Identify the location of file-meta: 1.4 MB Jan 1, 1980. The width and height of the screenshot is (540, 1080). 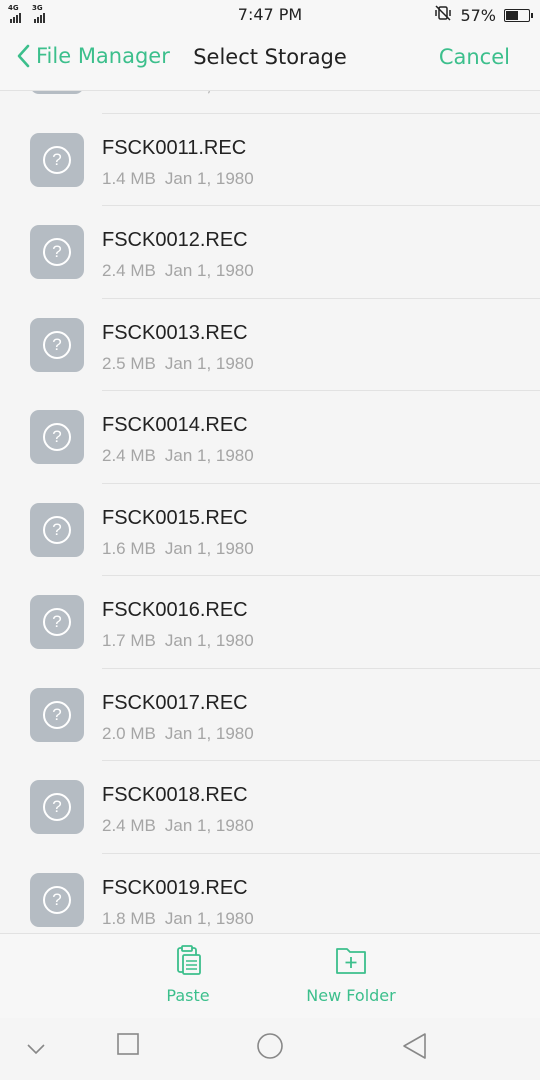
(178, 179).